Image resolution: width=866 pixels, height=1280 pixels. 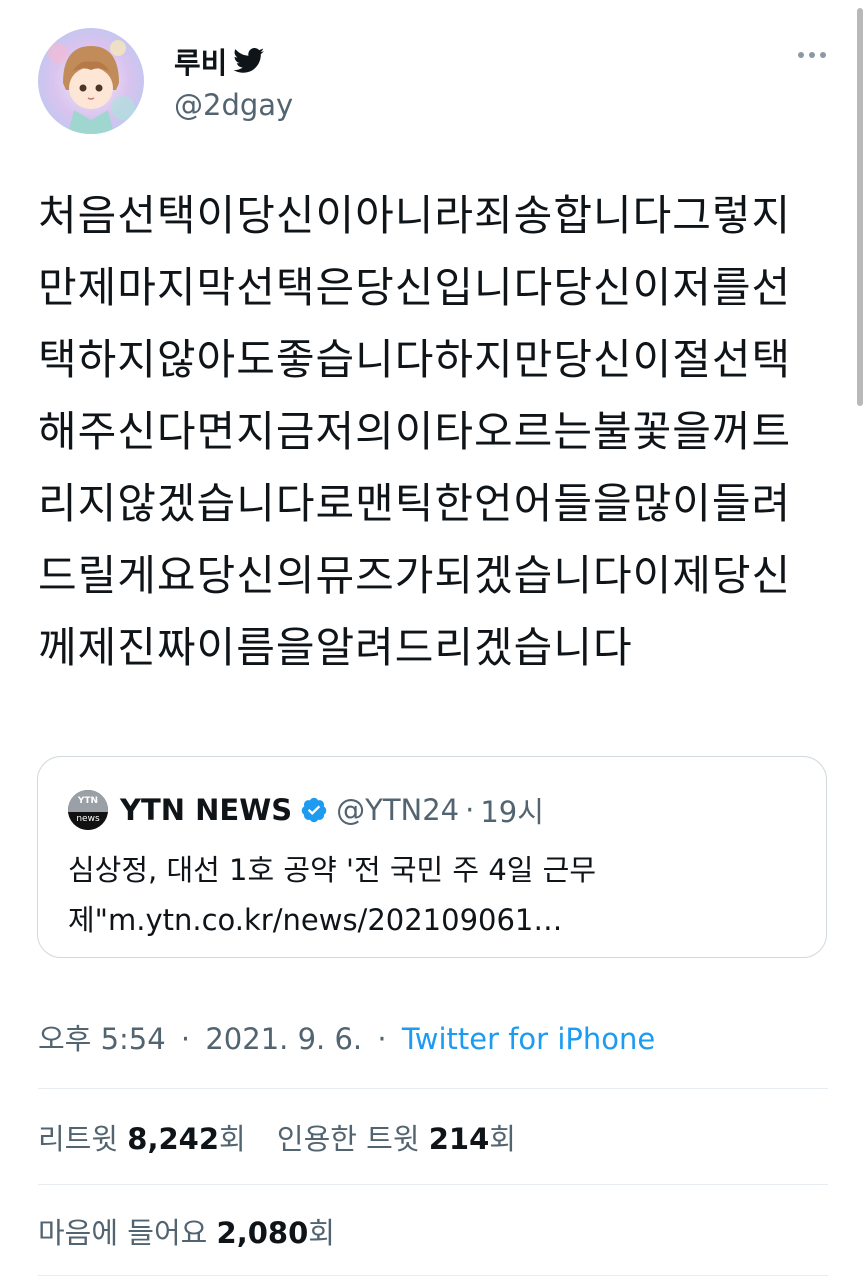 I want to click on quoted-time: 19시, so click(x=512, y=812).